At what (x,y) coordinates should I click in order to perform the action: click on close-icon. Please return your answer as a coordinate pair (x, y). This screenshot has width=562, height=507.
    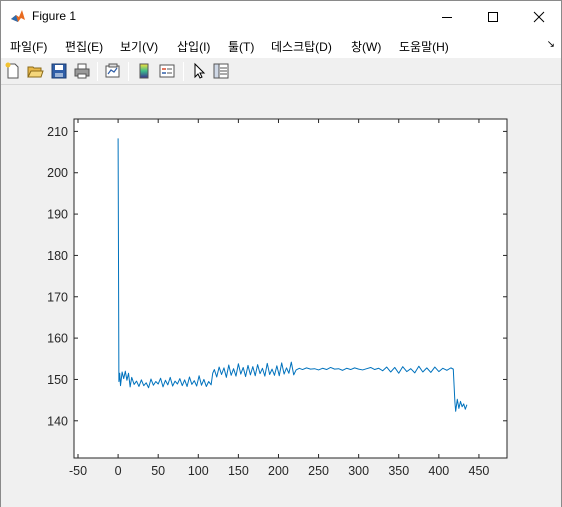
    Looking at the image, I should click on (539, 16).